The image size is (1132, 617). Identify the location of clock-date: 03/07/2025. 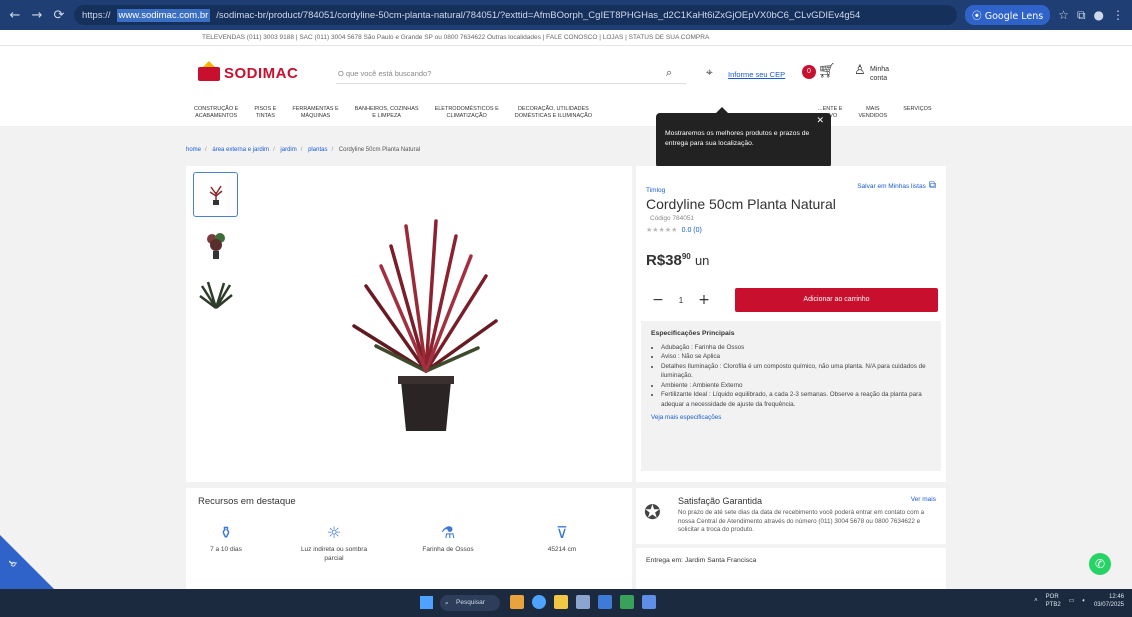
(1108, 605).